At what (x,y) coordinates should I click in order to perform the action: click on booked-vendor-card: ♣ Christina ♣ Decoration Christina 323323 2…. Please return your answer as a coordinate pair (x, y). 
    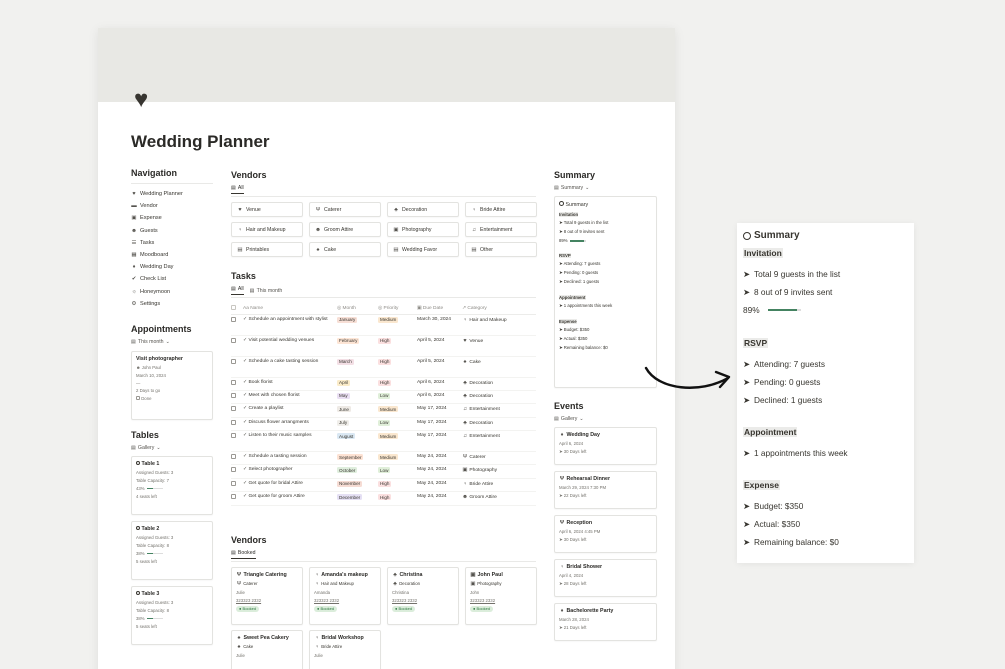
    Looking at the image, I should click on (423, 595).